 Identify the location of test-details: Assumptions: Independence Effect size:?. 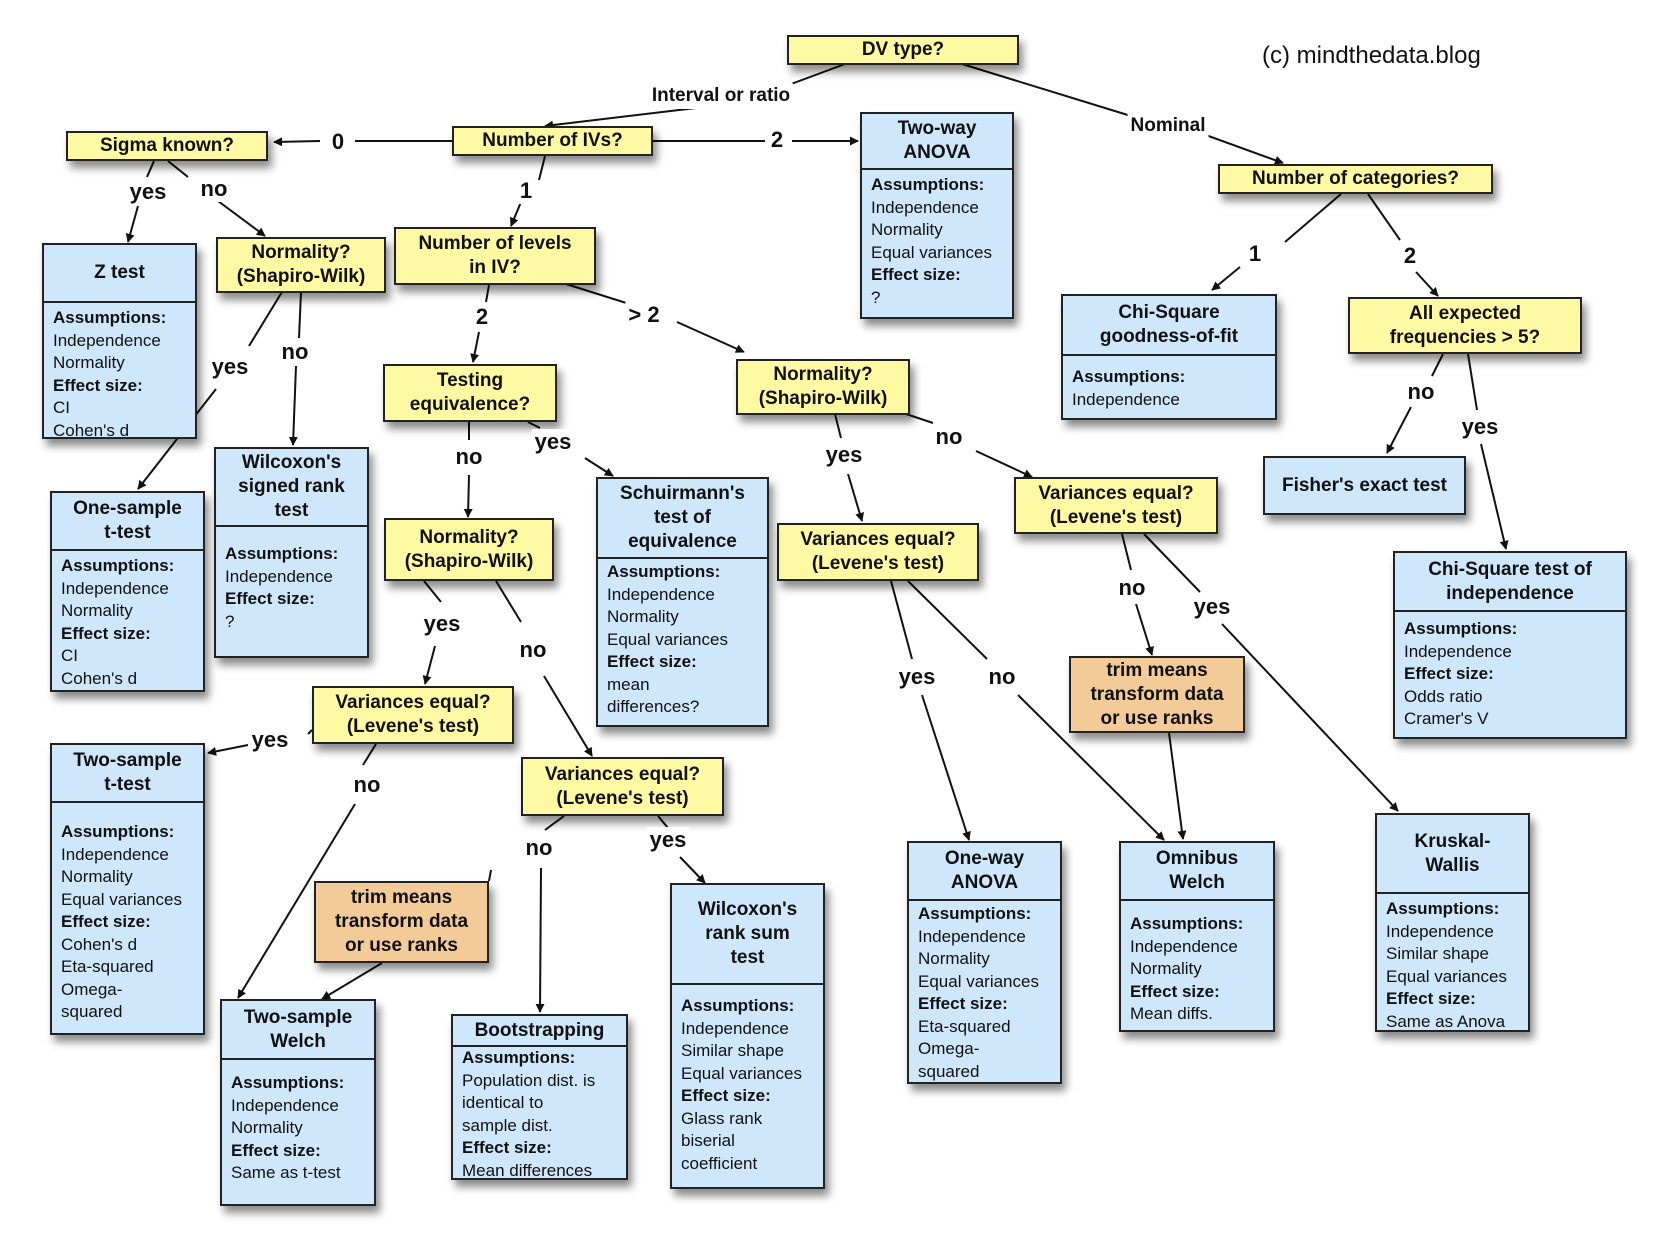
(291, 580).